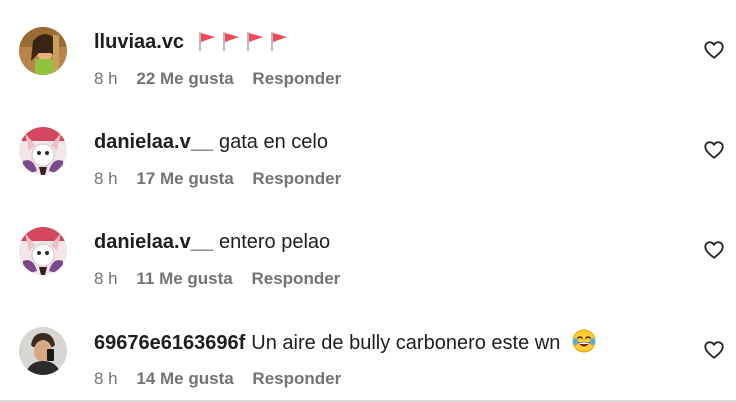 The width and height of the screenshot is (736, 402). I want to click on face-with-tears-of-joy-icon, so click(584, 341).